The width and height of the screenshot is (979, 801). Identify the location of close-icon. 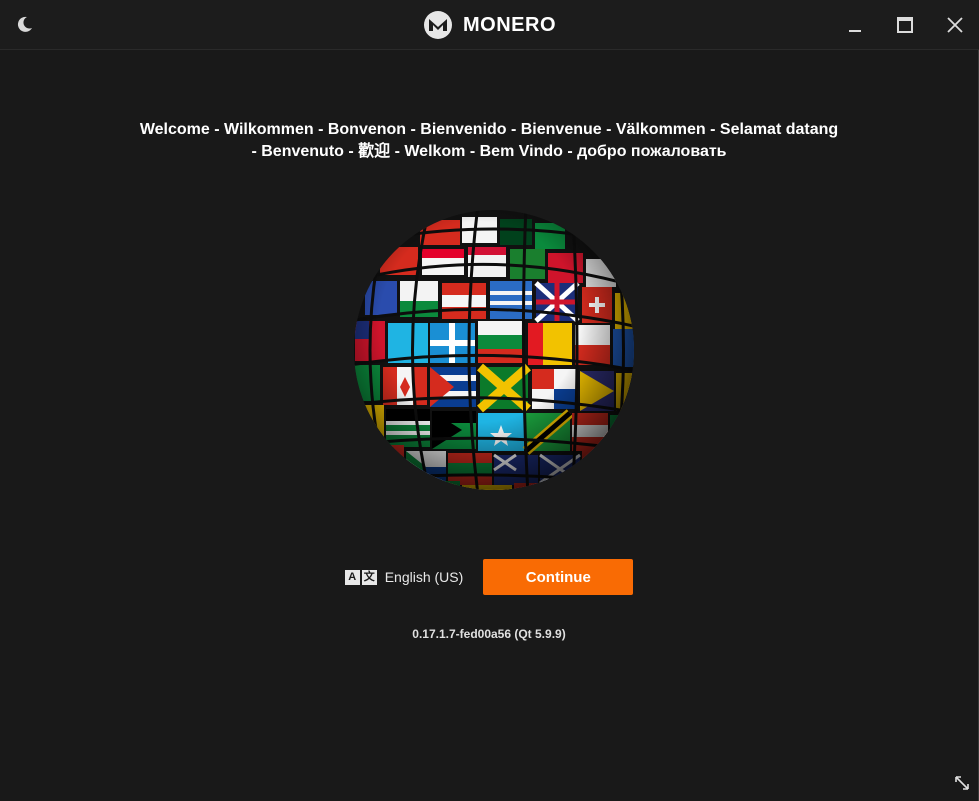
(955, 25).